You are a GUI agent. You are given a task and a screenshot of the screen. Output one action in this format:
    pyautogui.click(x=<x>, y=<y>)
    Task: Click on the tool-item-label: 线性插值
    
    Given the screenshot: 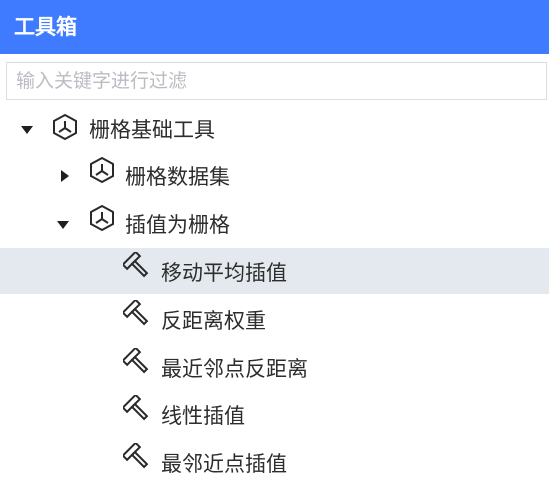 What is the action you would take?
    pyautogui.click(x=203, y=416)
    